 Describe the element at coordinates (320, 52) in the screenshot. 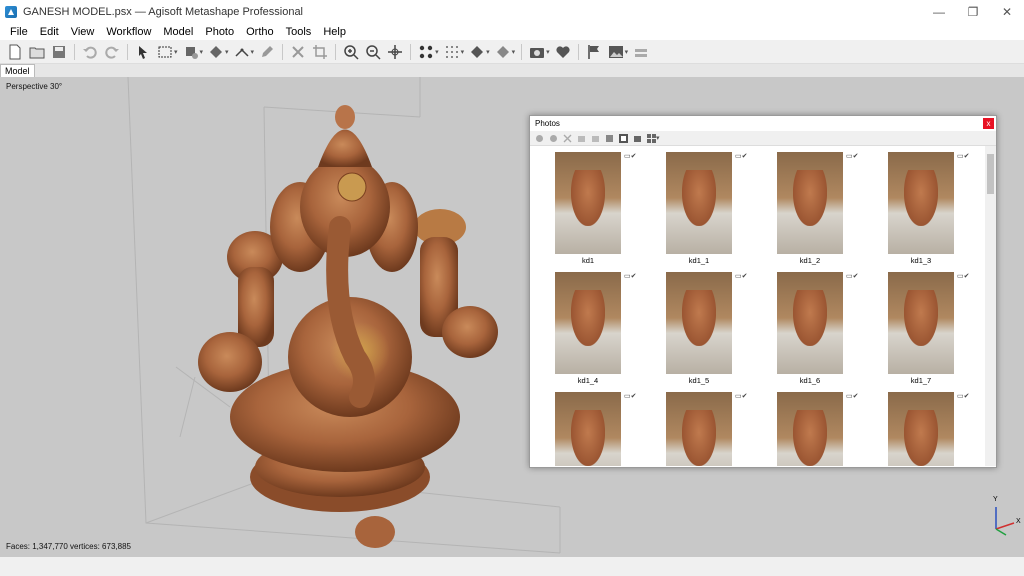

I see `crop-icon` at that location.